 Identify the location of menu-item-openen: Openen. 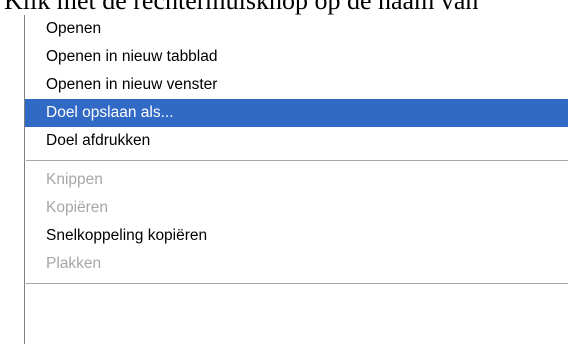
(296, 29).